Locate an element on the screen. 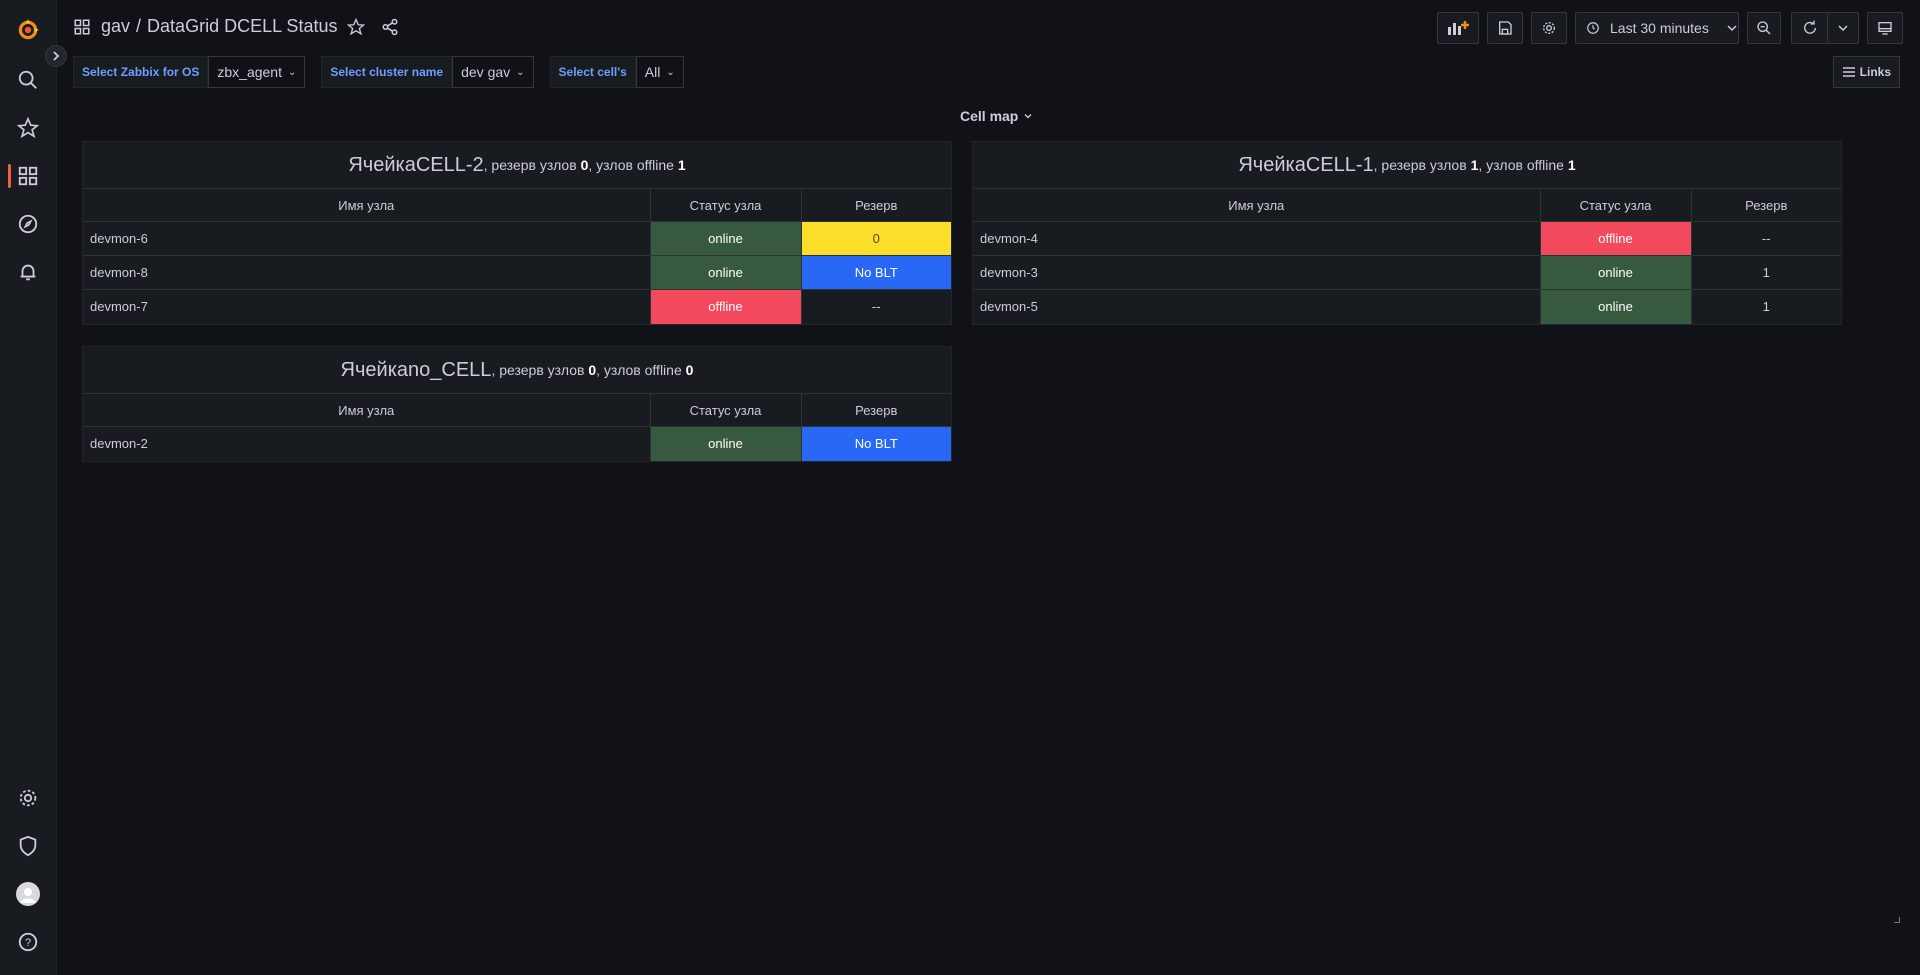 This screenshot has width=1920, height=975. breadcrumb: gav / DataGrid DCELL Status is located at coordinates (236, 26).